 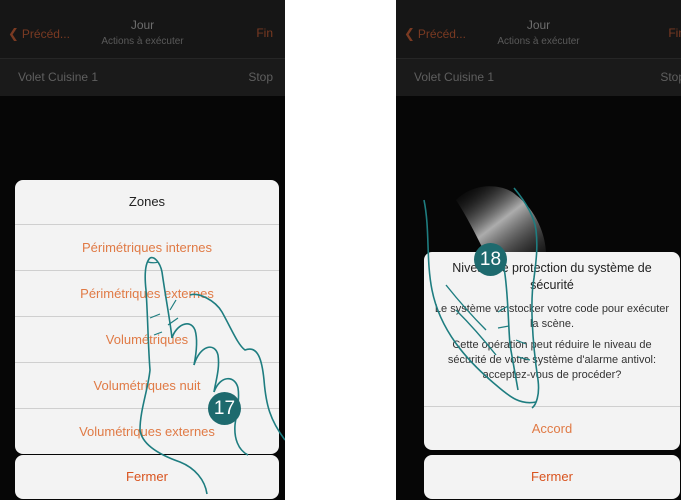 I want to click on step-badge: 17, so click(x=224, y=408).